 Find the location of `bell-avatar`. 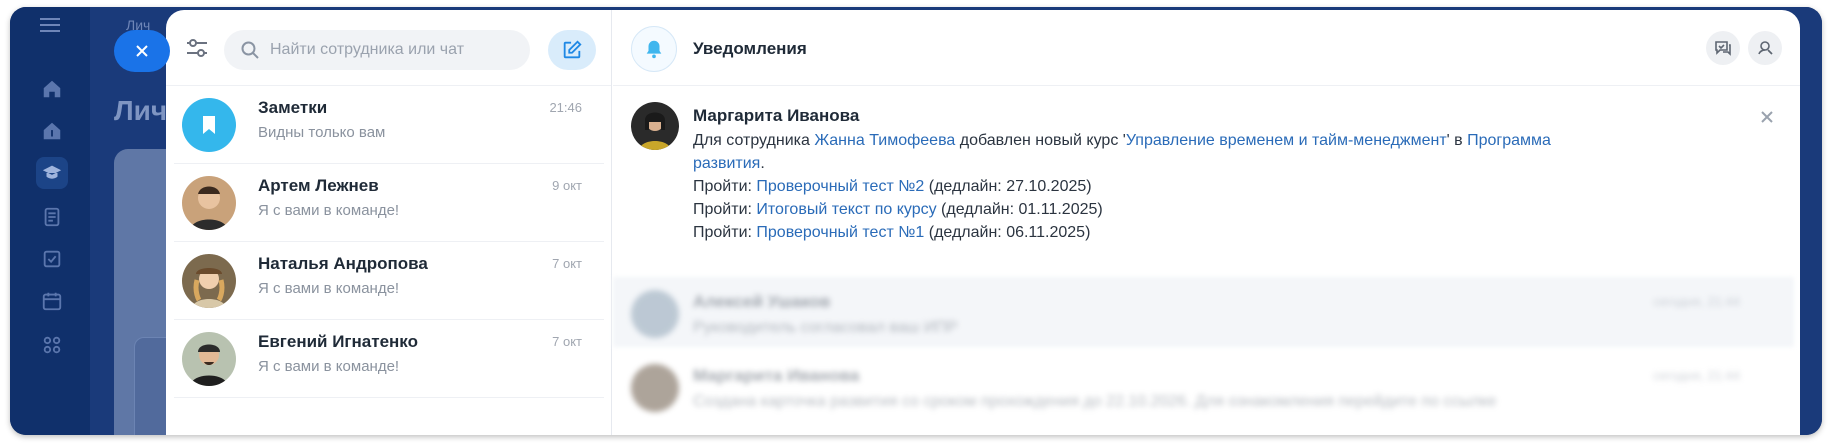

bell-avatar is located at coordinates (654, 49).